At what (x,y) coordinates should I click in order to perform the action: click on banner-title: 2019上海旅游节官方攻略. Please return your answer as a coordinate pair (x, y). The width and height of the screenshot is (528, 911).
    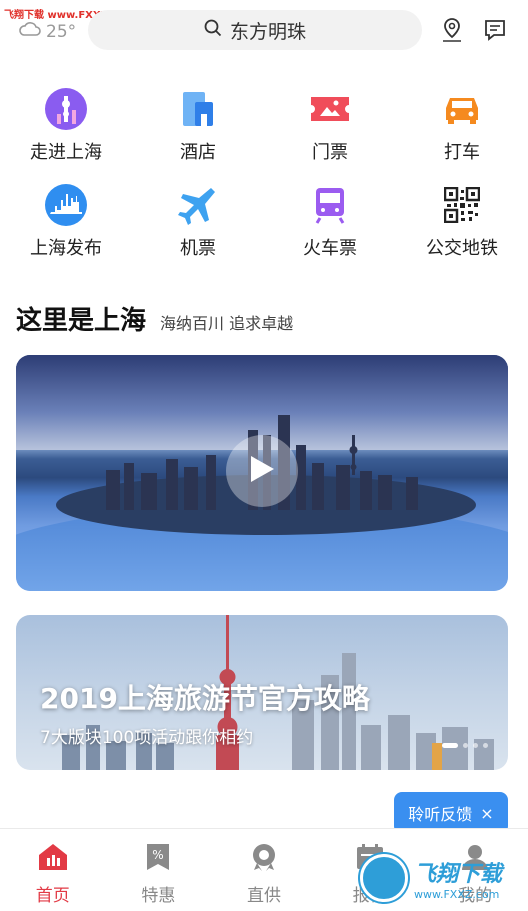
    Looking at the image, I should click on (205, 698).